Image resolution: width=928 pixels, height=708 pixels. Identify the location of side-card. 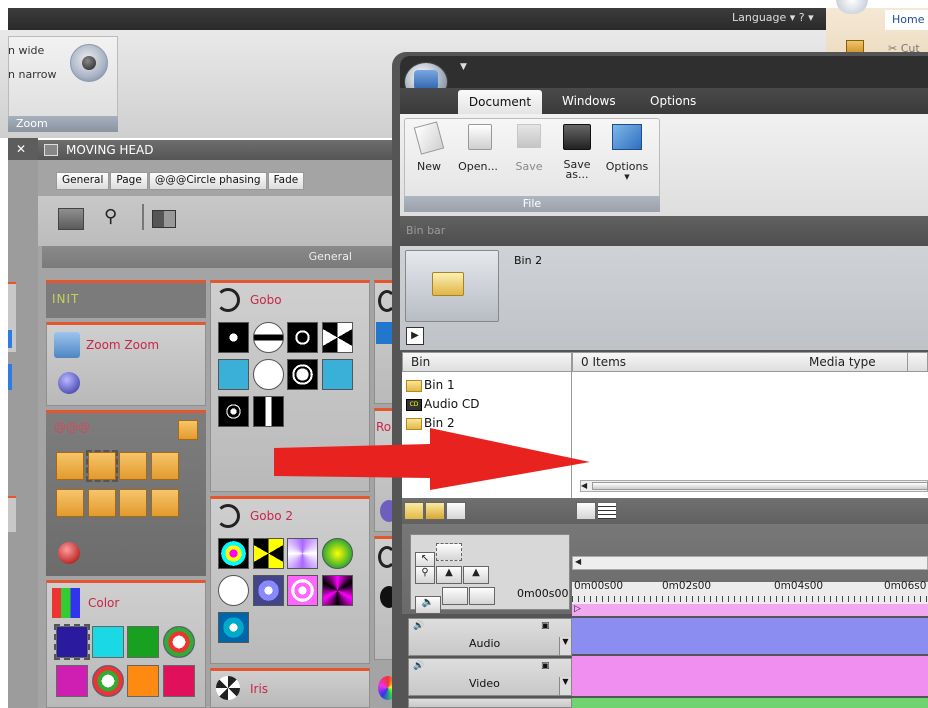
(12, 514).